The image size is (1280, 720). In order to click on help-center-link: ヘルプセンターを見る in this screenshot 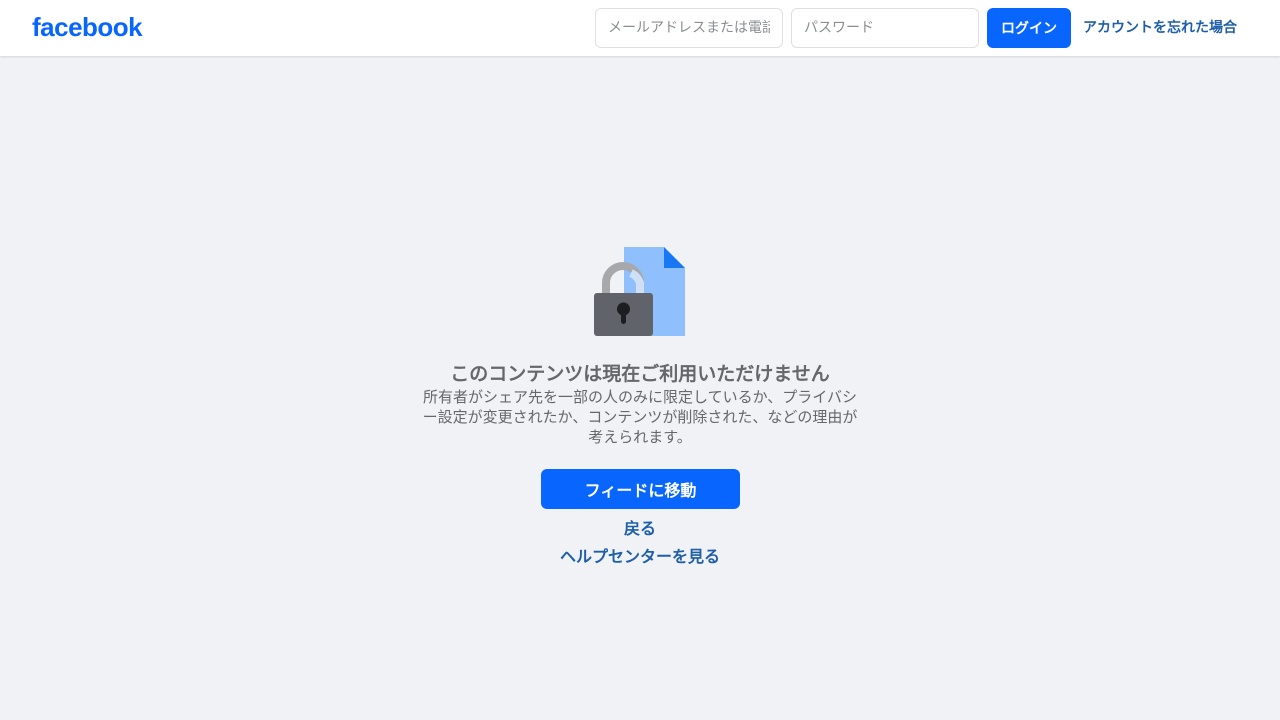, I will do `click(640, 557)`.